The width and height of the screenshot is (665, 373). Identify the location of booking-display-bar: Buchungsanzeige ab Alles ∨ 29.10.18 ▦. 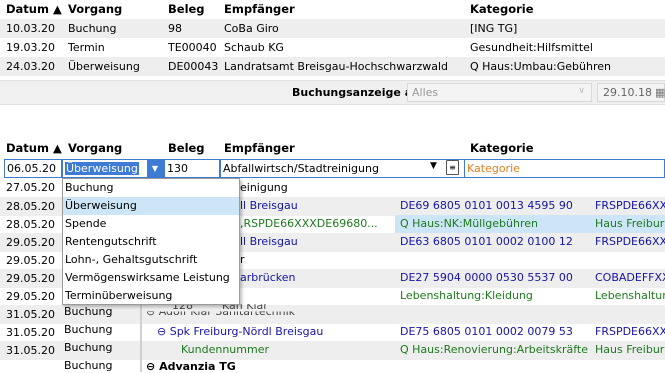
(332, 92).